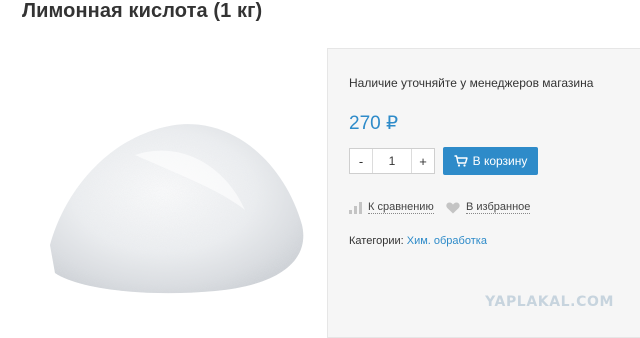 The image size is (640, 338). I want to click on cart-icon, so click(461, 161).